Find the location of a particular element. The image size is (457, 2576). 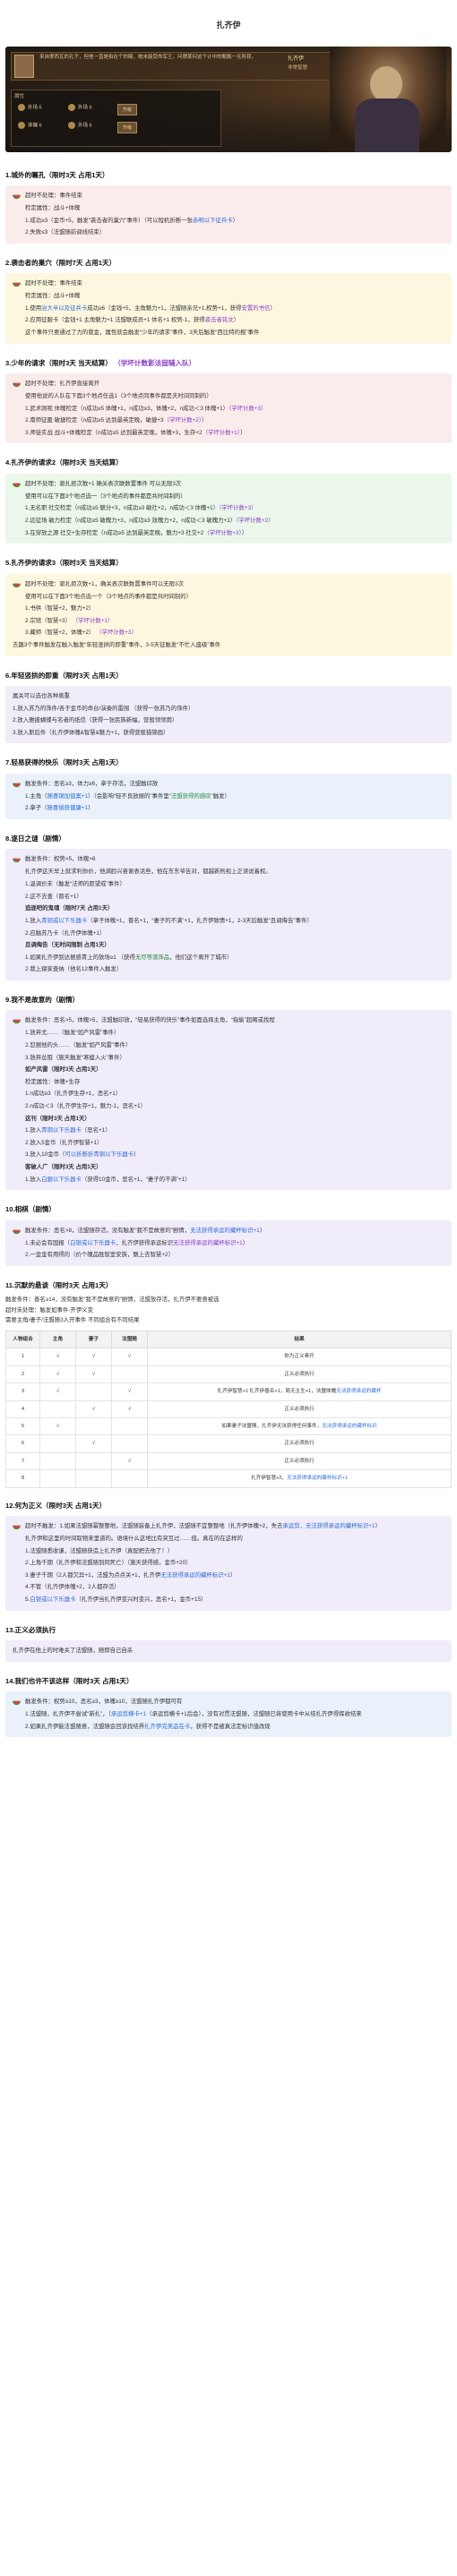

character-subtitle: 非常智慧 is located at coordinates (298, 67).